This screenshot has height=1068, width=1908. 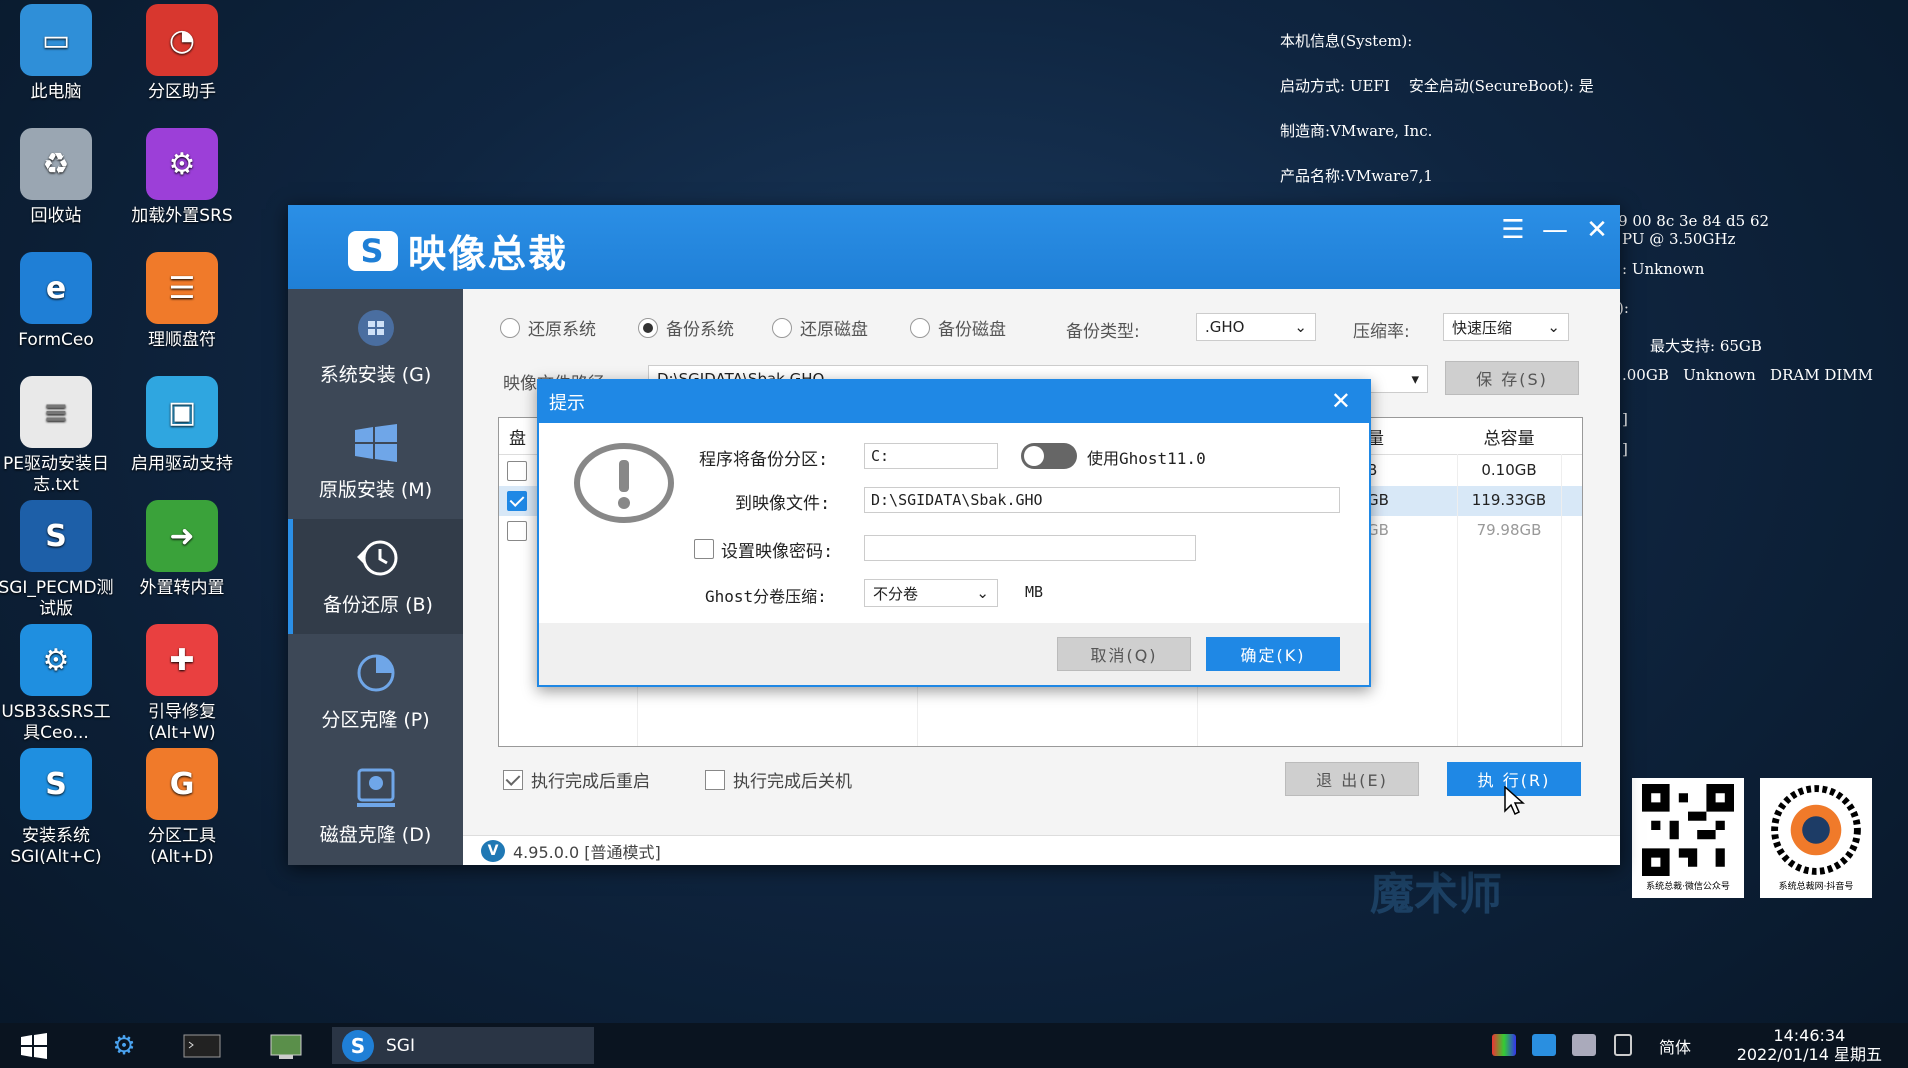 I want to click on desktop-icon-boot-repair: ✚ 引导修复(Alt+W), so click(x=182, y=684).